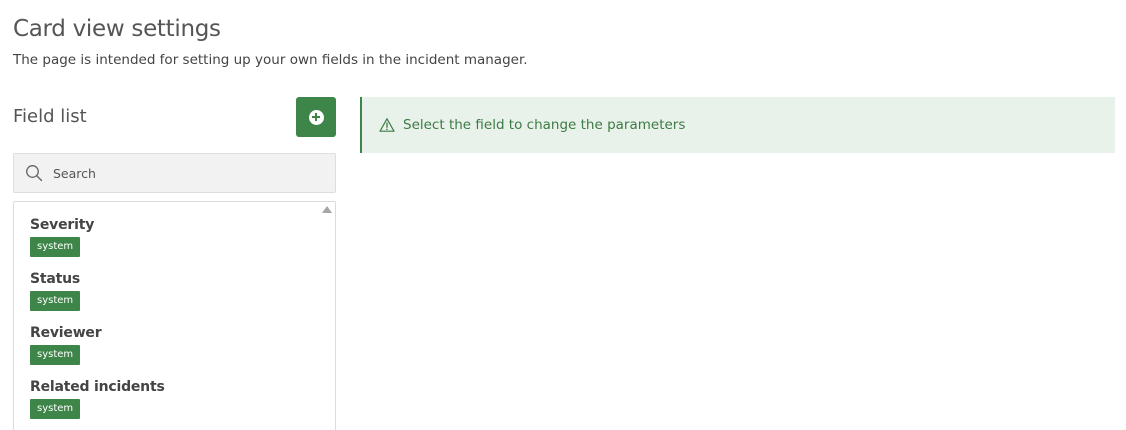 Image resolution: width=1126 pixels, height=430 pixels. What do you see at coordinates (117, 29) in the screenshot?
I see `page-title: Card view settings` at bounding box center [117, 29].